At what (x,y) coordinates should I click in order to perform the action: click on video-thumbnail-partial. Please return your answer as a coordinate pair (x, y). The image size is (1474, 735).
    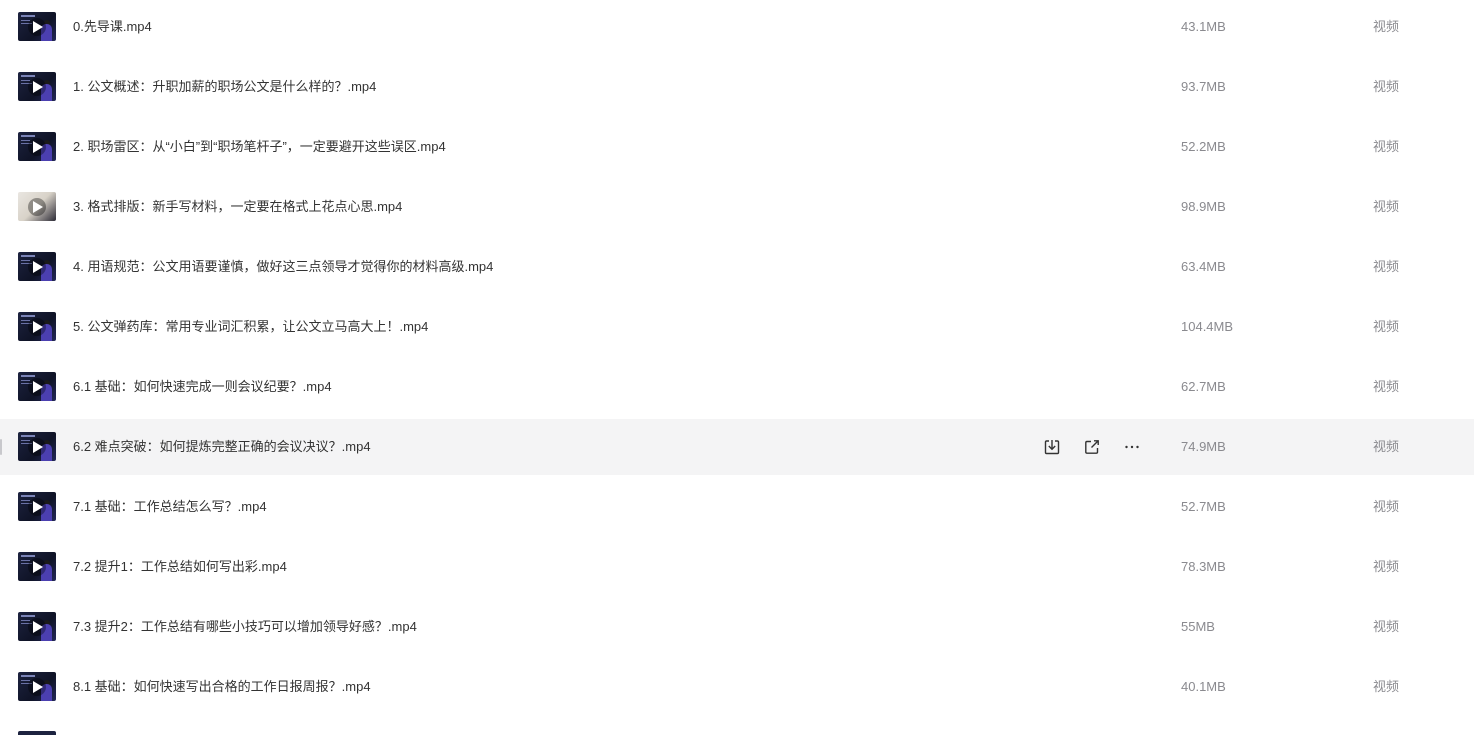
    Looking at the image, I should click on (37, 733).